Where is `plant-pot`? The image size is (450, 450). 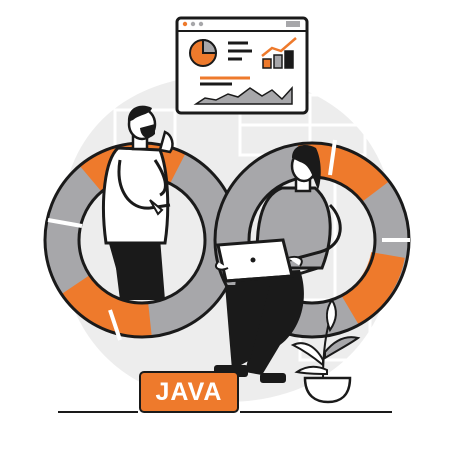
plant-pot is located at coordinates (327, 390).